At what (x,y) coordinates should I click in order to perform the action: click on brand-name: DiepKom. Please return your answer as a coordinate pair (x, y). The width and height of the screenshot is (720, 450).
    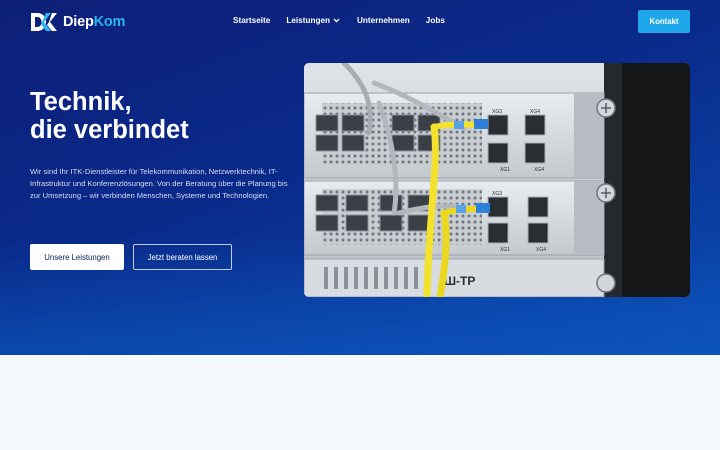
    Looking at the image, I should click on (94, 22).